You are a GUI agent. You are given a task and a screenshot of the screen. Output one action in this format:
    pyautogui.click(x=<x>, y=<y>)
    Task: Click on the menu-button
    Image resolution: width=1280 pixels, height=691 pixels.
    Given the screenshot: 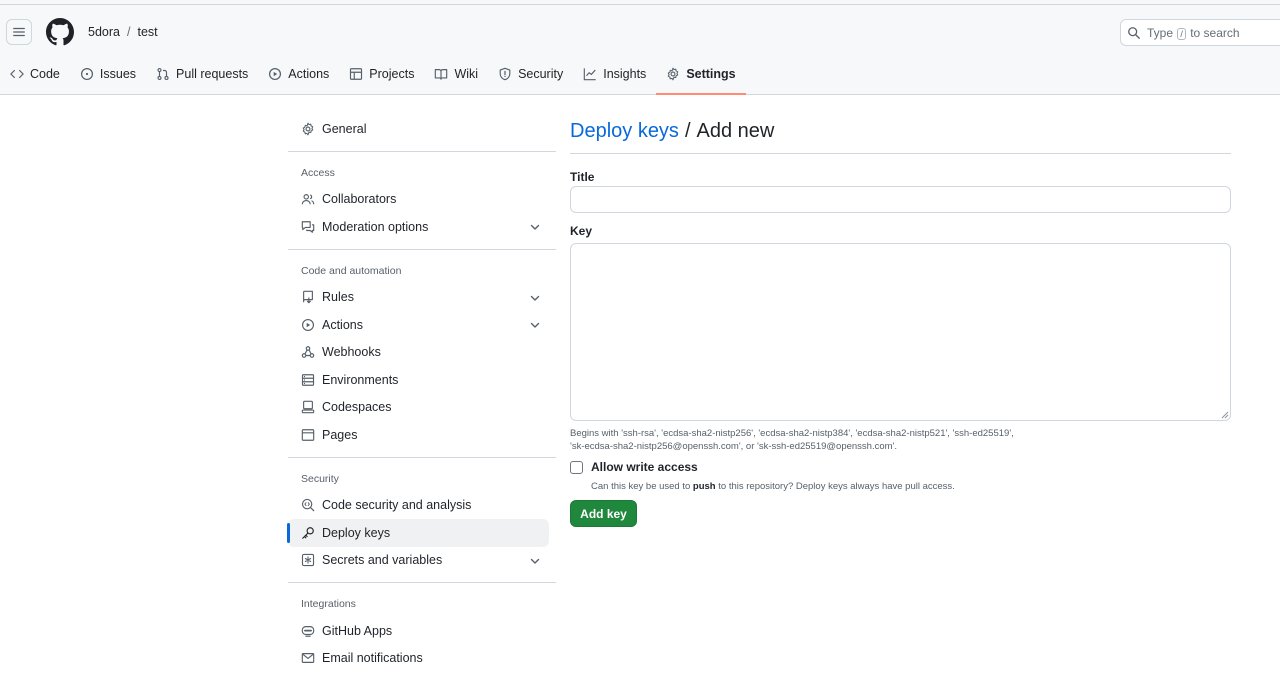 What is the action you would take?
    pyautogui.click(x=19, y=32)
    